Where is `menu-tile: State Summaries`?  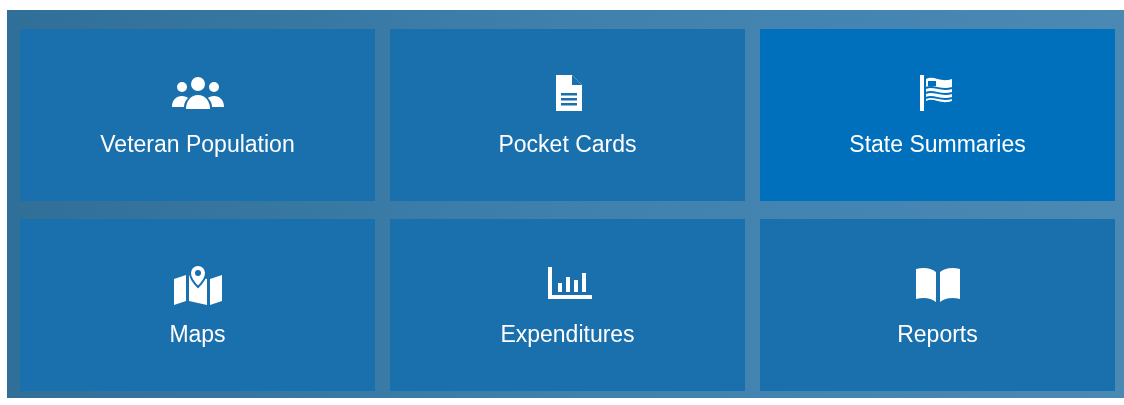
menu-tile: State Summaries is located at coordinates (937, 115).